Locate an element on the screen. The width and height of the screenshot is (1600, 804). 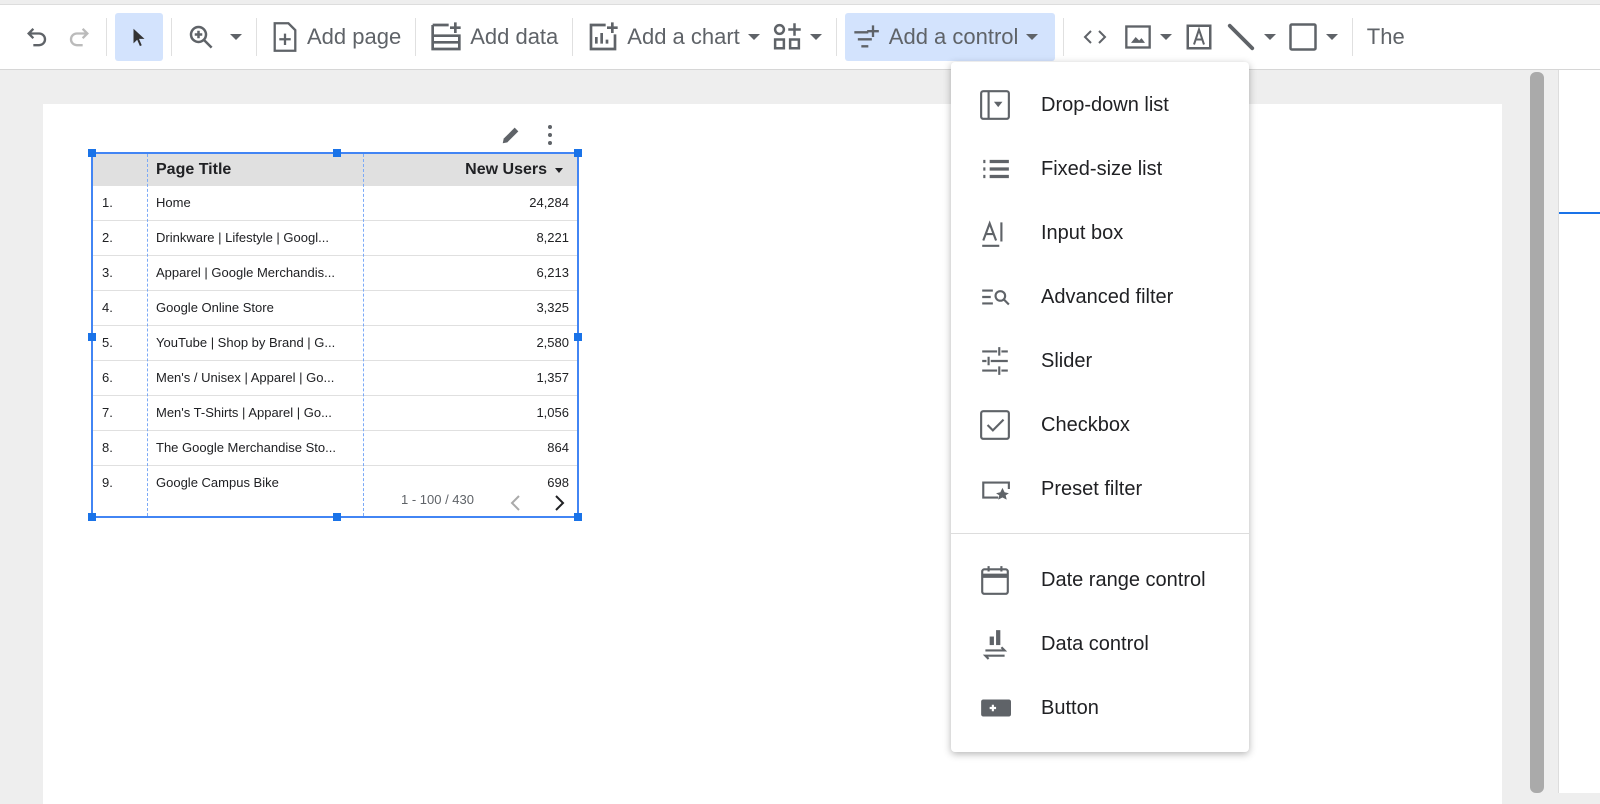
line-button is located at coordinates (1251, 37).